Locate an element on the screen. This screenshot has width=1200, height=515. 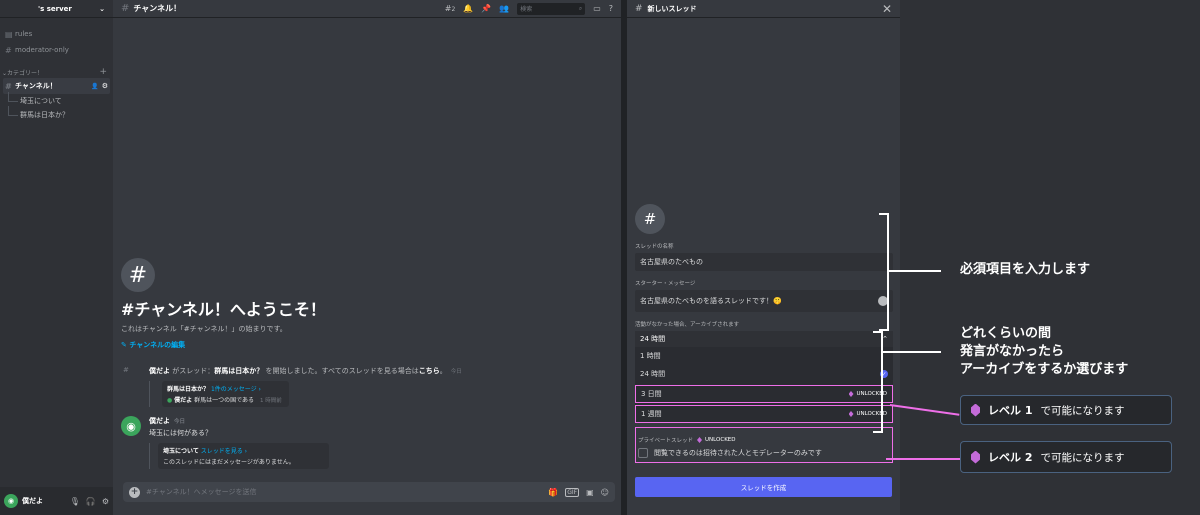
panel-title: 新しいスレッド is located at coordinates (672, 8).